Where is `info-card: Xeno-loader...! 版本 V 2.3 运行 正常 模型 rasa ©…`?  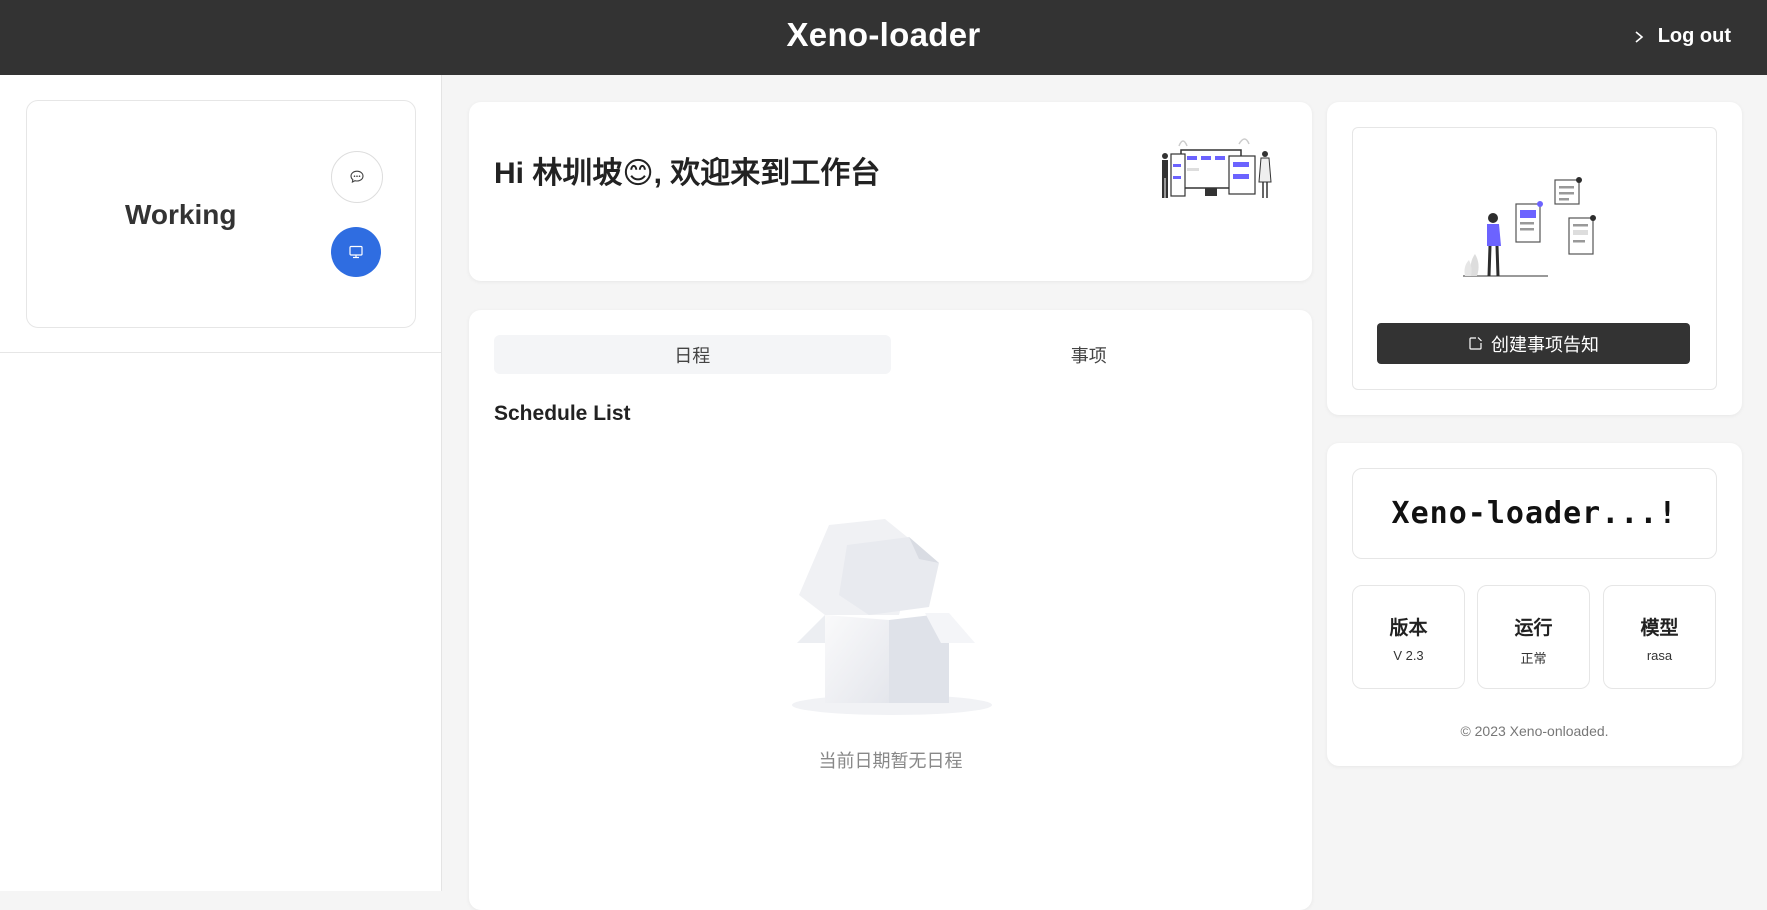 info-card: Xeno-loader...! 版本 V 2.3 运行 正常 模型 rasa ©… is located at coordinates (1534, 604).